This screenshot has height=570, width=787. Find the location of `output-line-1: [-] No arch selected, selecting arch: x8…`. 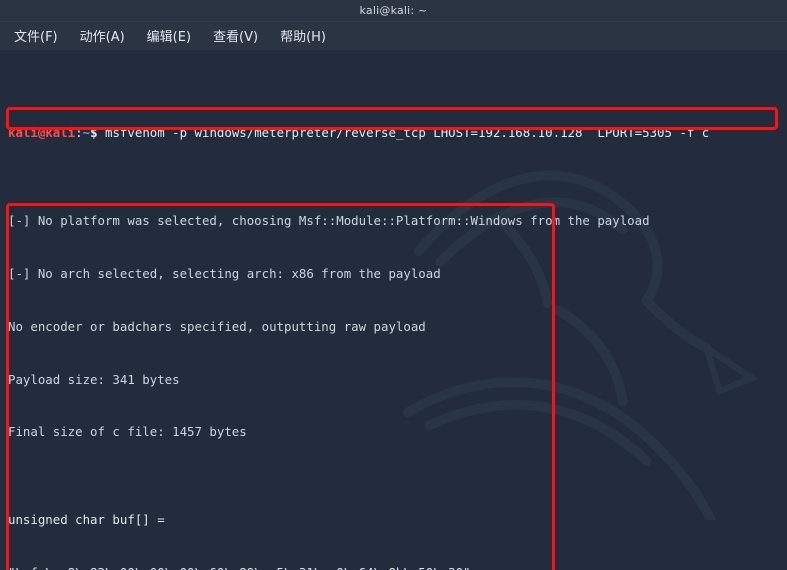

output-line-1: [-] No arch selected, selecting arch: x8… is located at coordinates (224, 274).